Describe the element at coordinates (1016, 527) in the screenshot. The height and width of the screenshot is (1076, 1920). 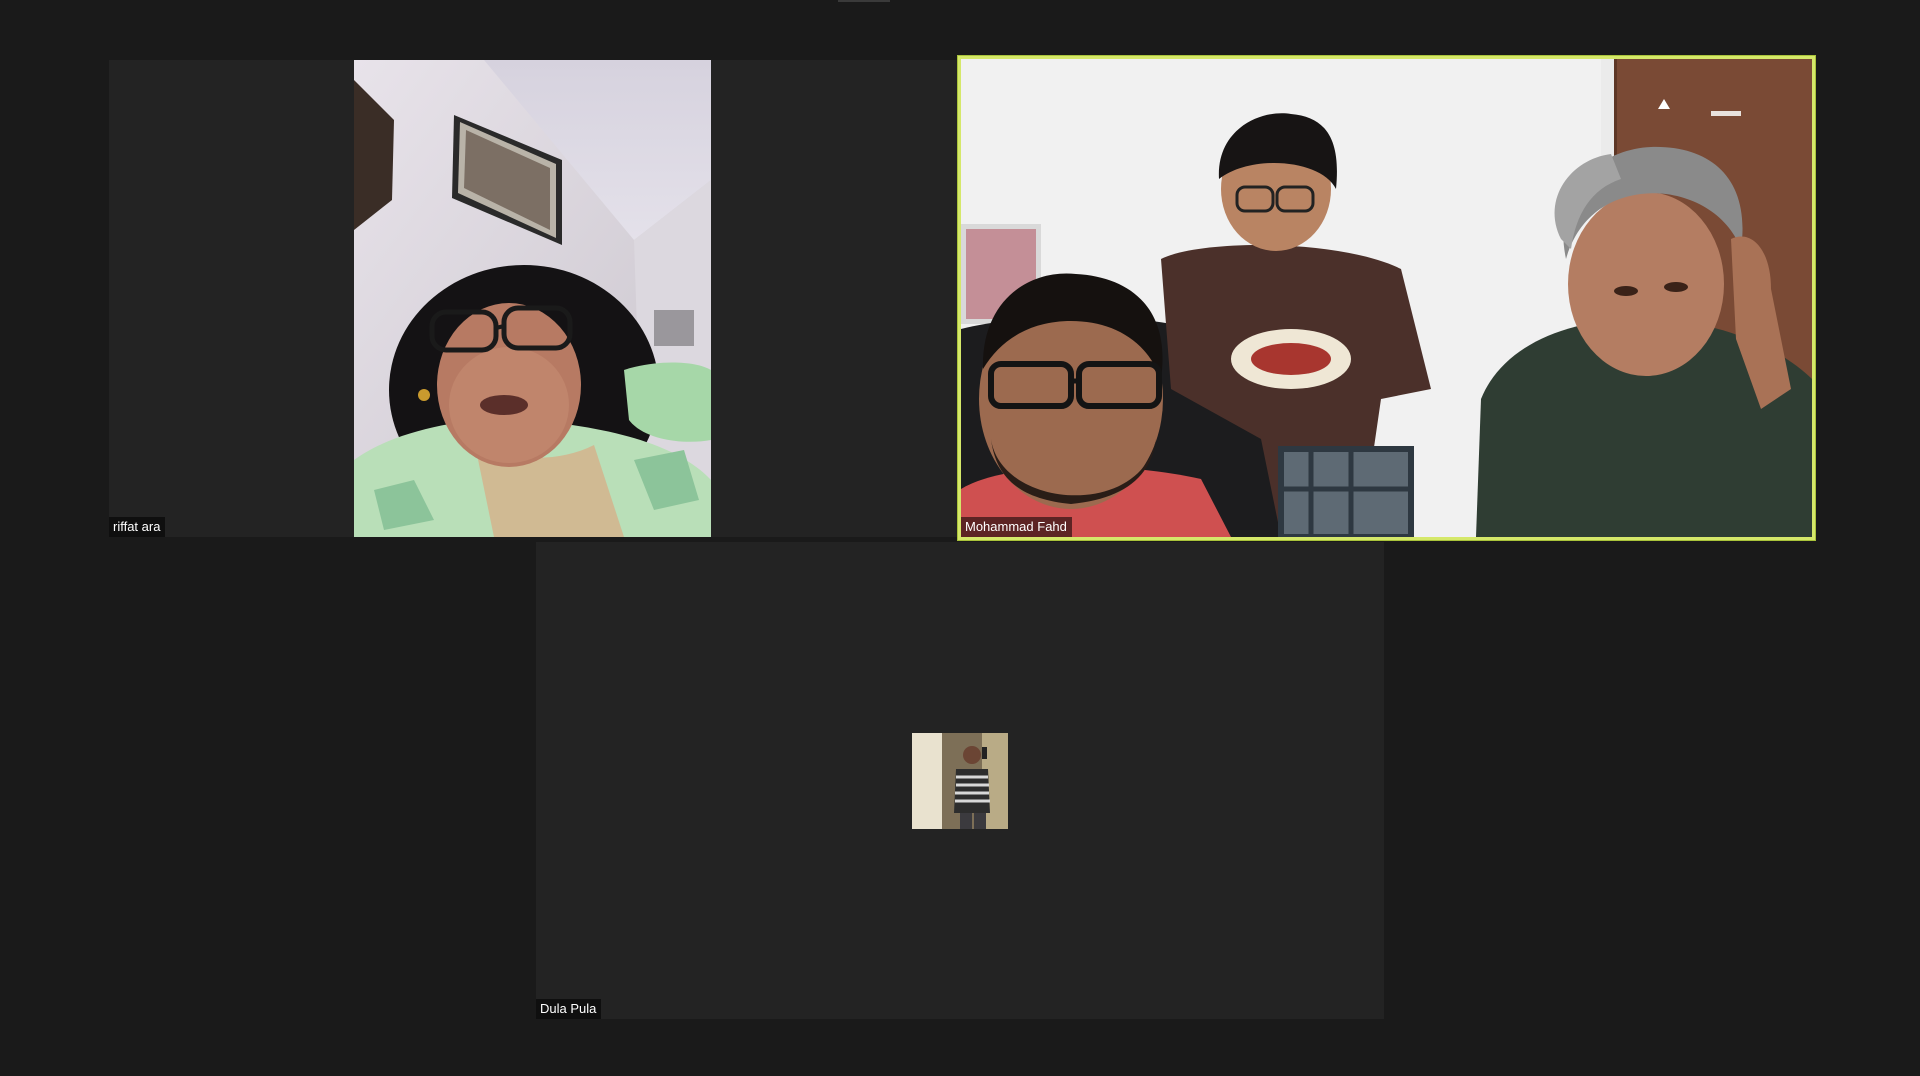
I see `participant-name-label: Mohammad Fahd` at that location.